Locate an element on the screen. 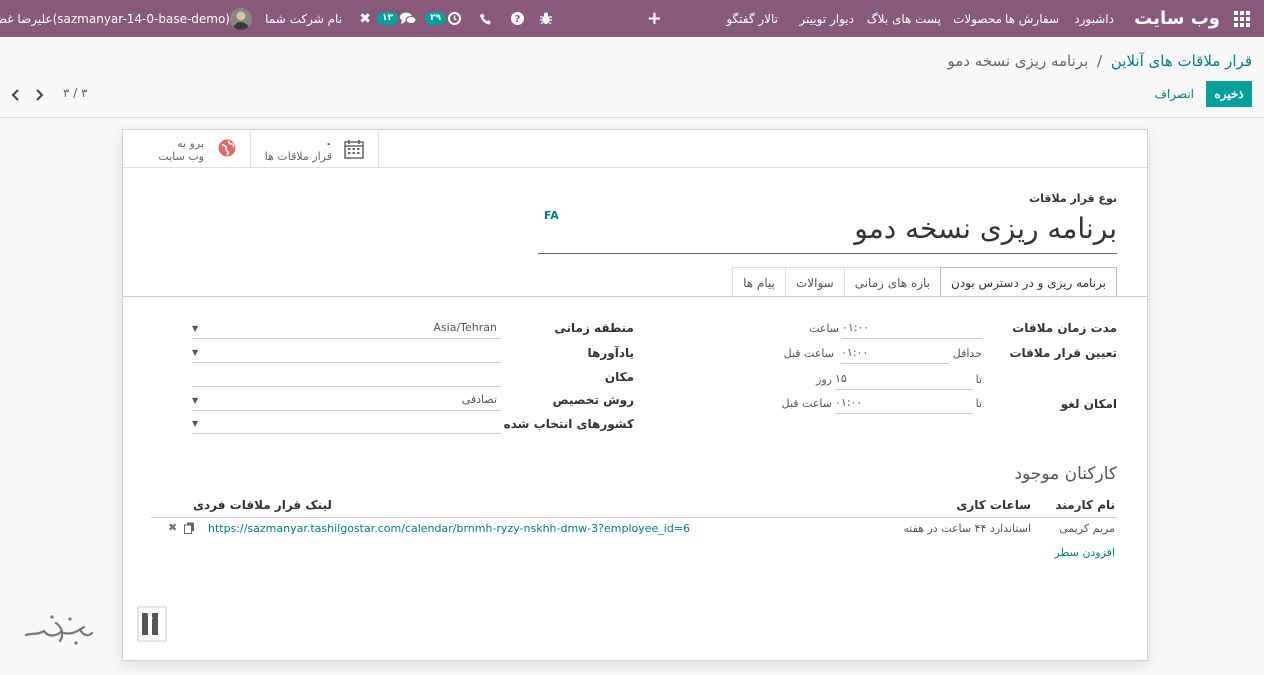 This screenshot has width=1264, height=675. tab-scheduling: برنامه ریزی و در دسترس بودن is located at coordinates (1028, 282).